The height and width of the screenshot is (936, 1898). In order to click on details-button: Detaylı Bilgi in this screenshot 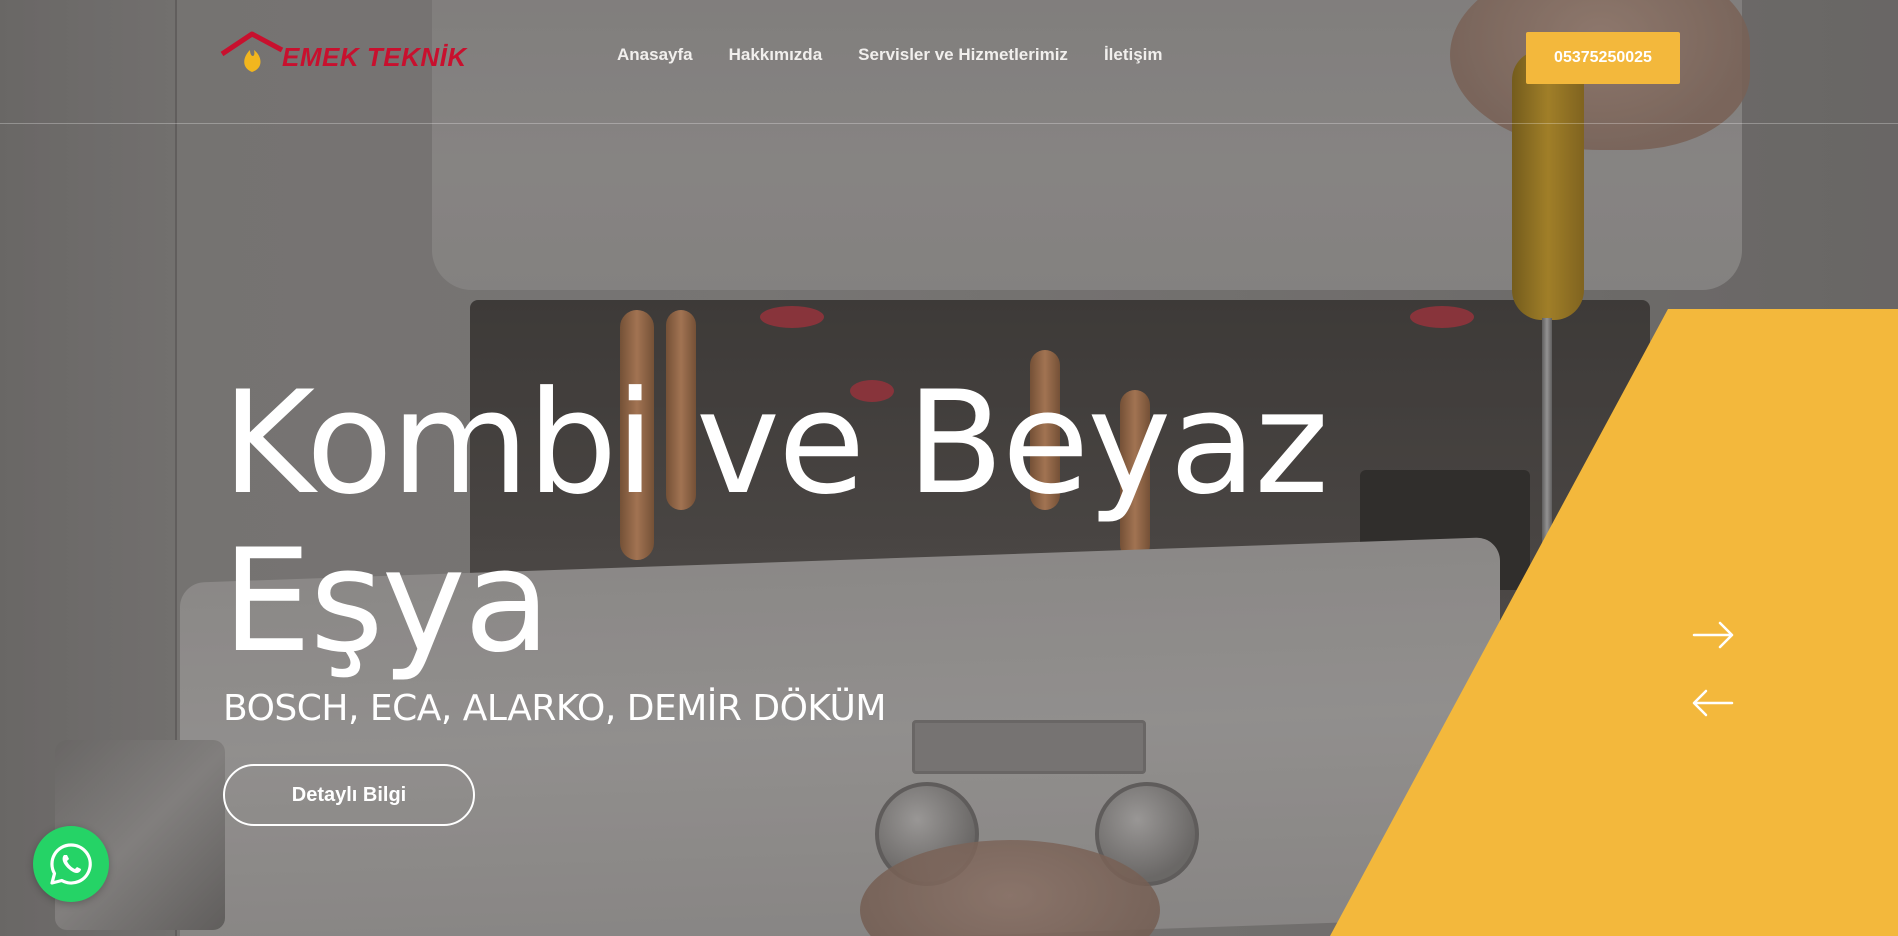, I will do `click(349, 795)`.